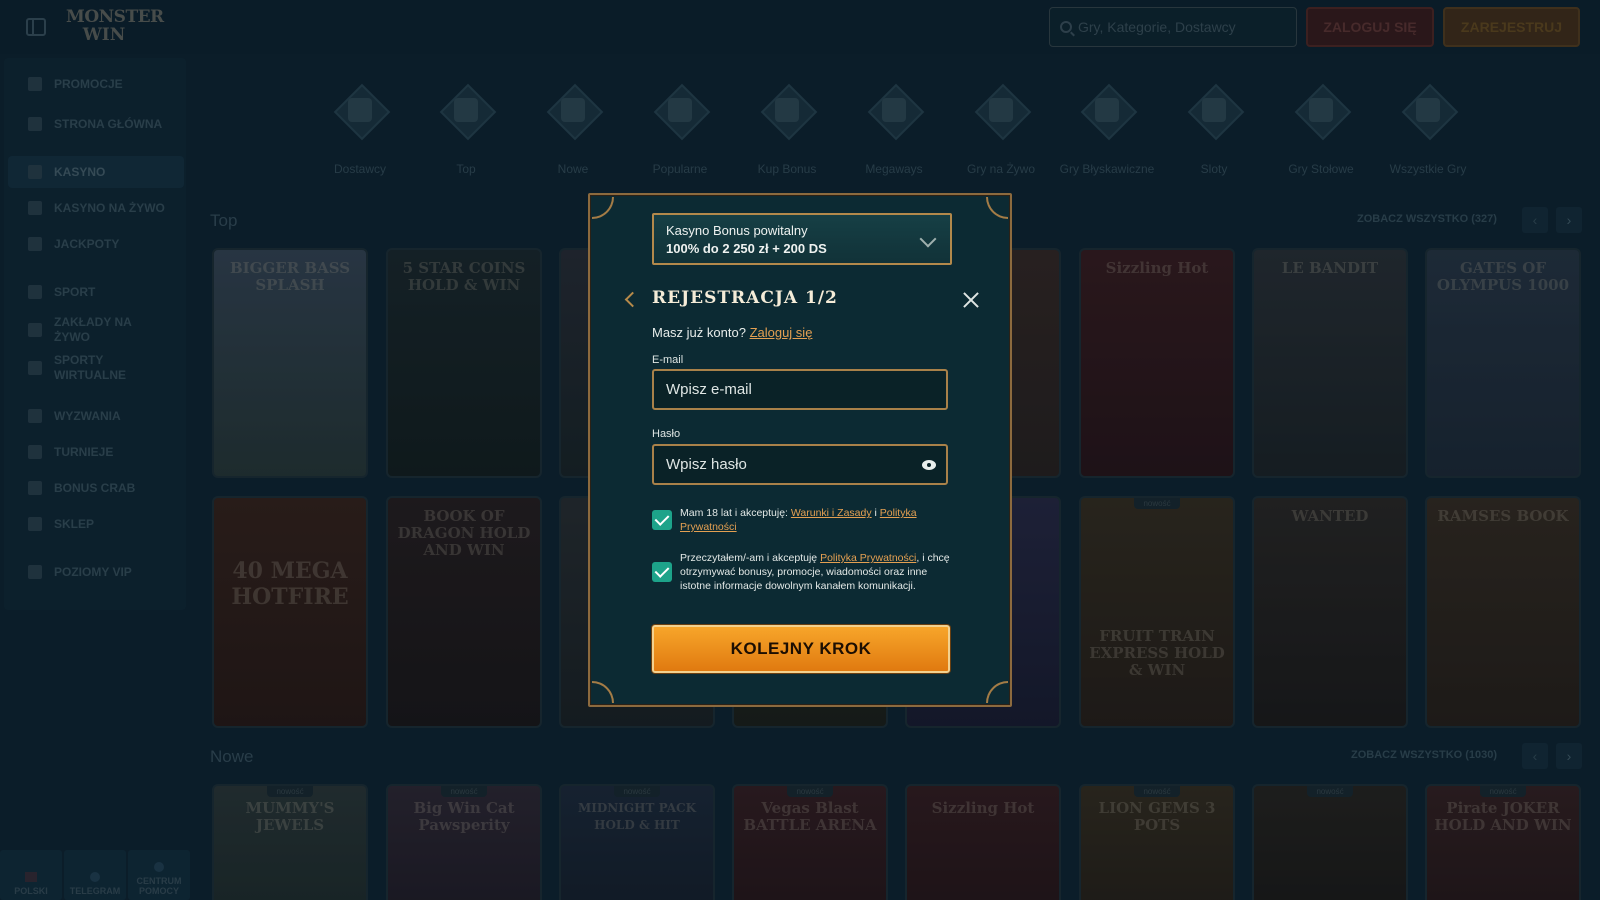 The height and width of the screenshot is (900, 1600). Describe the element at coordinates (666, 434) in the screenshot. I see `password-label: Hasło` at that location.